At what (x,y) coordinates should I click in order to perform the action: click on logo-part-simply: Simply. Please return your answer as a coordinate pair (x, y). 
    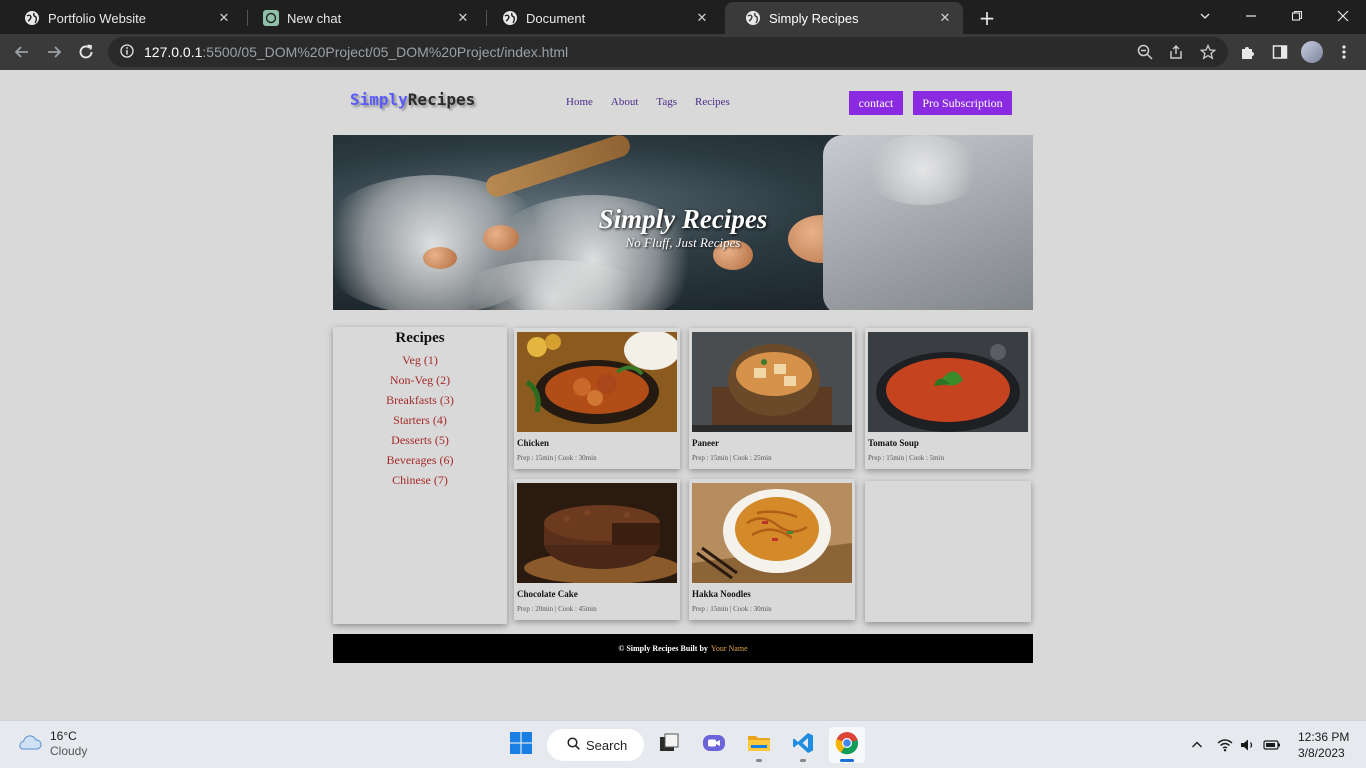
    Looking at the image, I should click on (379, 99).